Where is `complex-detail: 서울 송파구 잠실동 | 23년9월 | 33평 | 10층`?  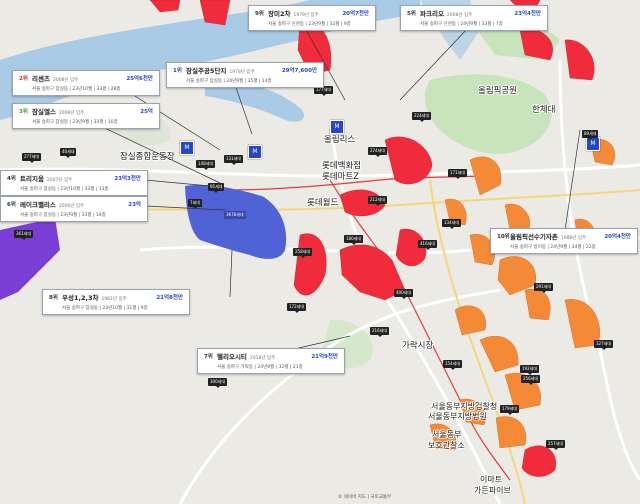
complex-detail: 서울 송파구 잠실동 | 23년9월 | 33평 | 10층 is located at coordinates (75, 122).